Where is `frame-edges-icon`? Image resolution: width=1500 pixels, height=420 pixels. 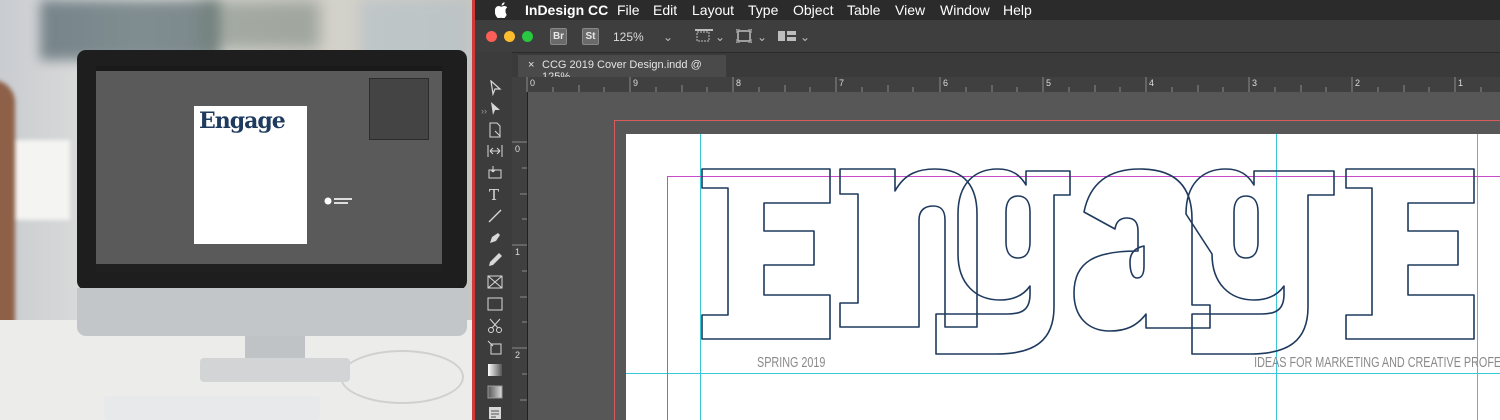 frame-edges-icon is located at coordinates (704, 36).